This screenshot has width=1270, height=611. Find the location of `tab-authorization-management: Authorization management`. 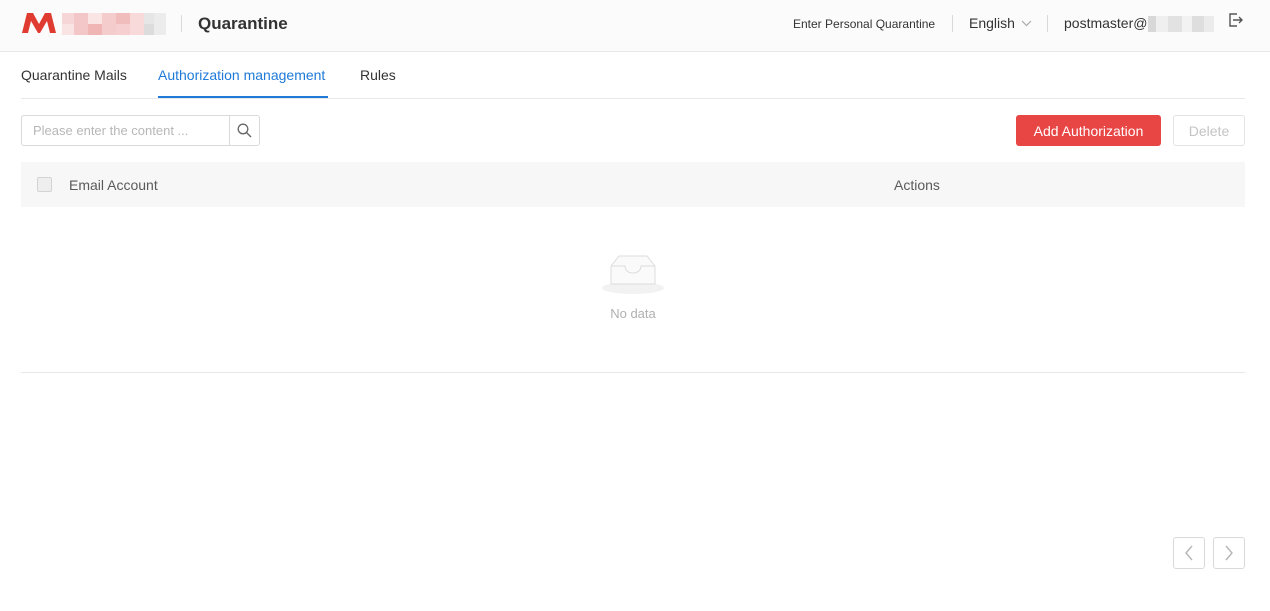

tab-authorization-management: Authorization management is located at coordinates (241, 75).